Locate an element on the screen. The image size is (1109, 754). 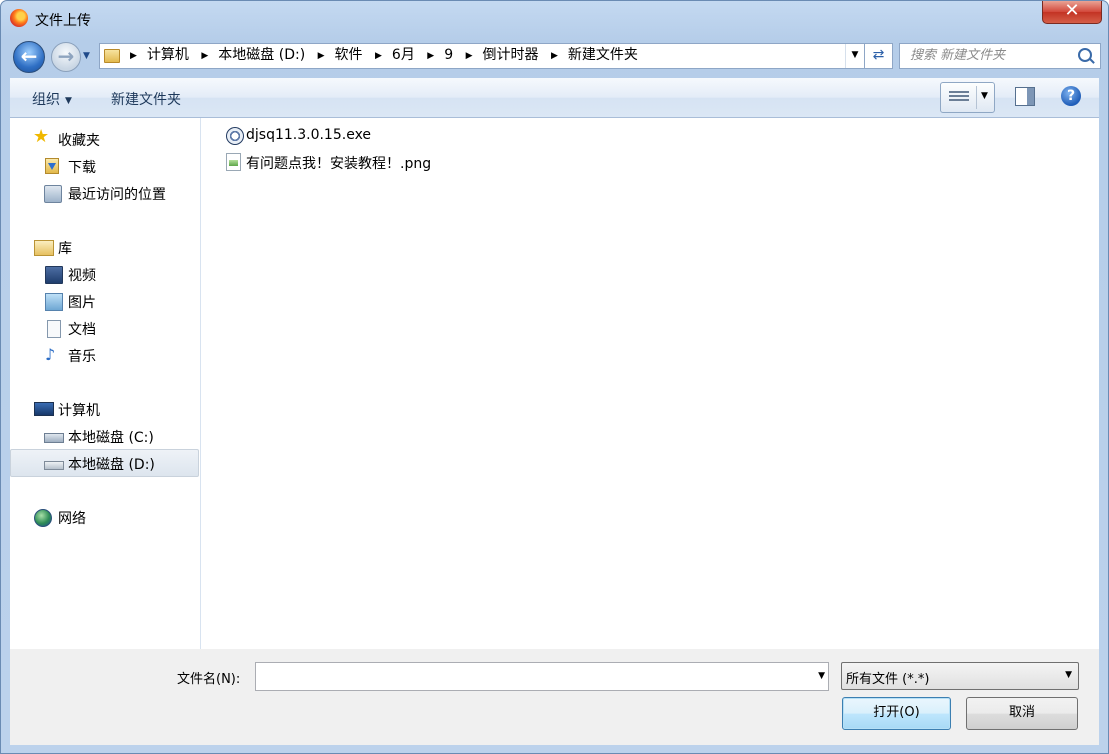
breadcrumb-item-countdown: 倒计时器 is located at coordinates (511, 55).